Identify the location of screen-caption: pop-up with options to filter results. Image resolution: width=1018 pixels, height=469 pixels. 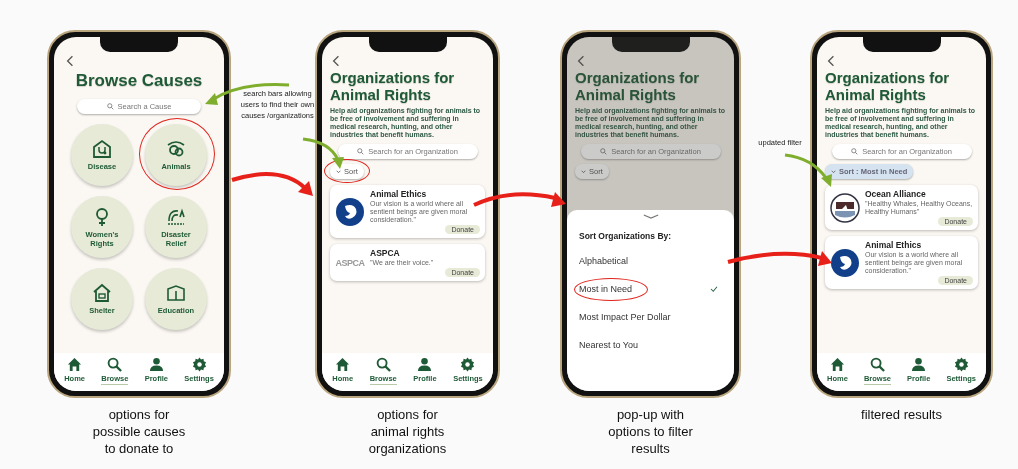
(650, 432).